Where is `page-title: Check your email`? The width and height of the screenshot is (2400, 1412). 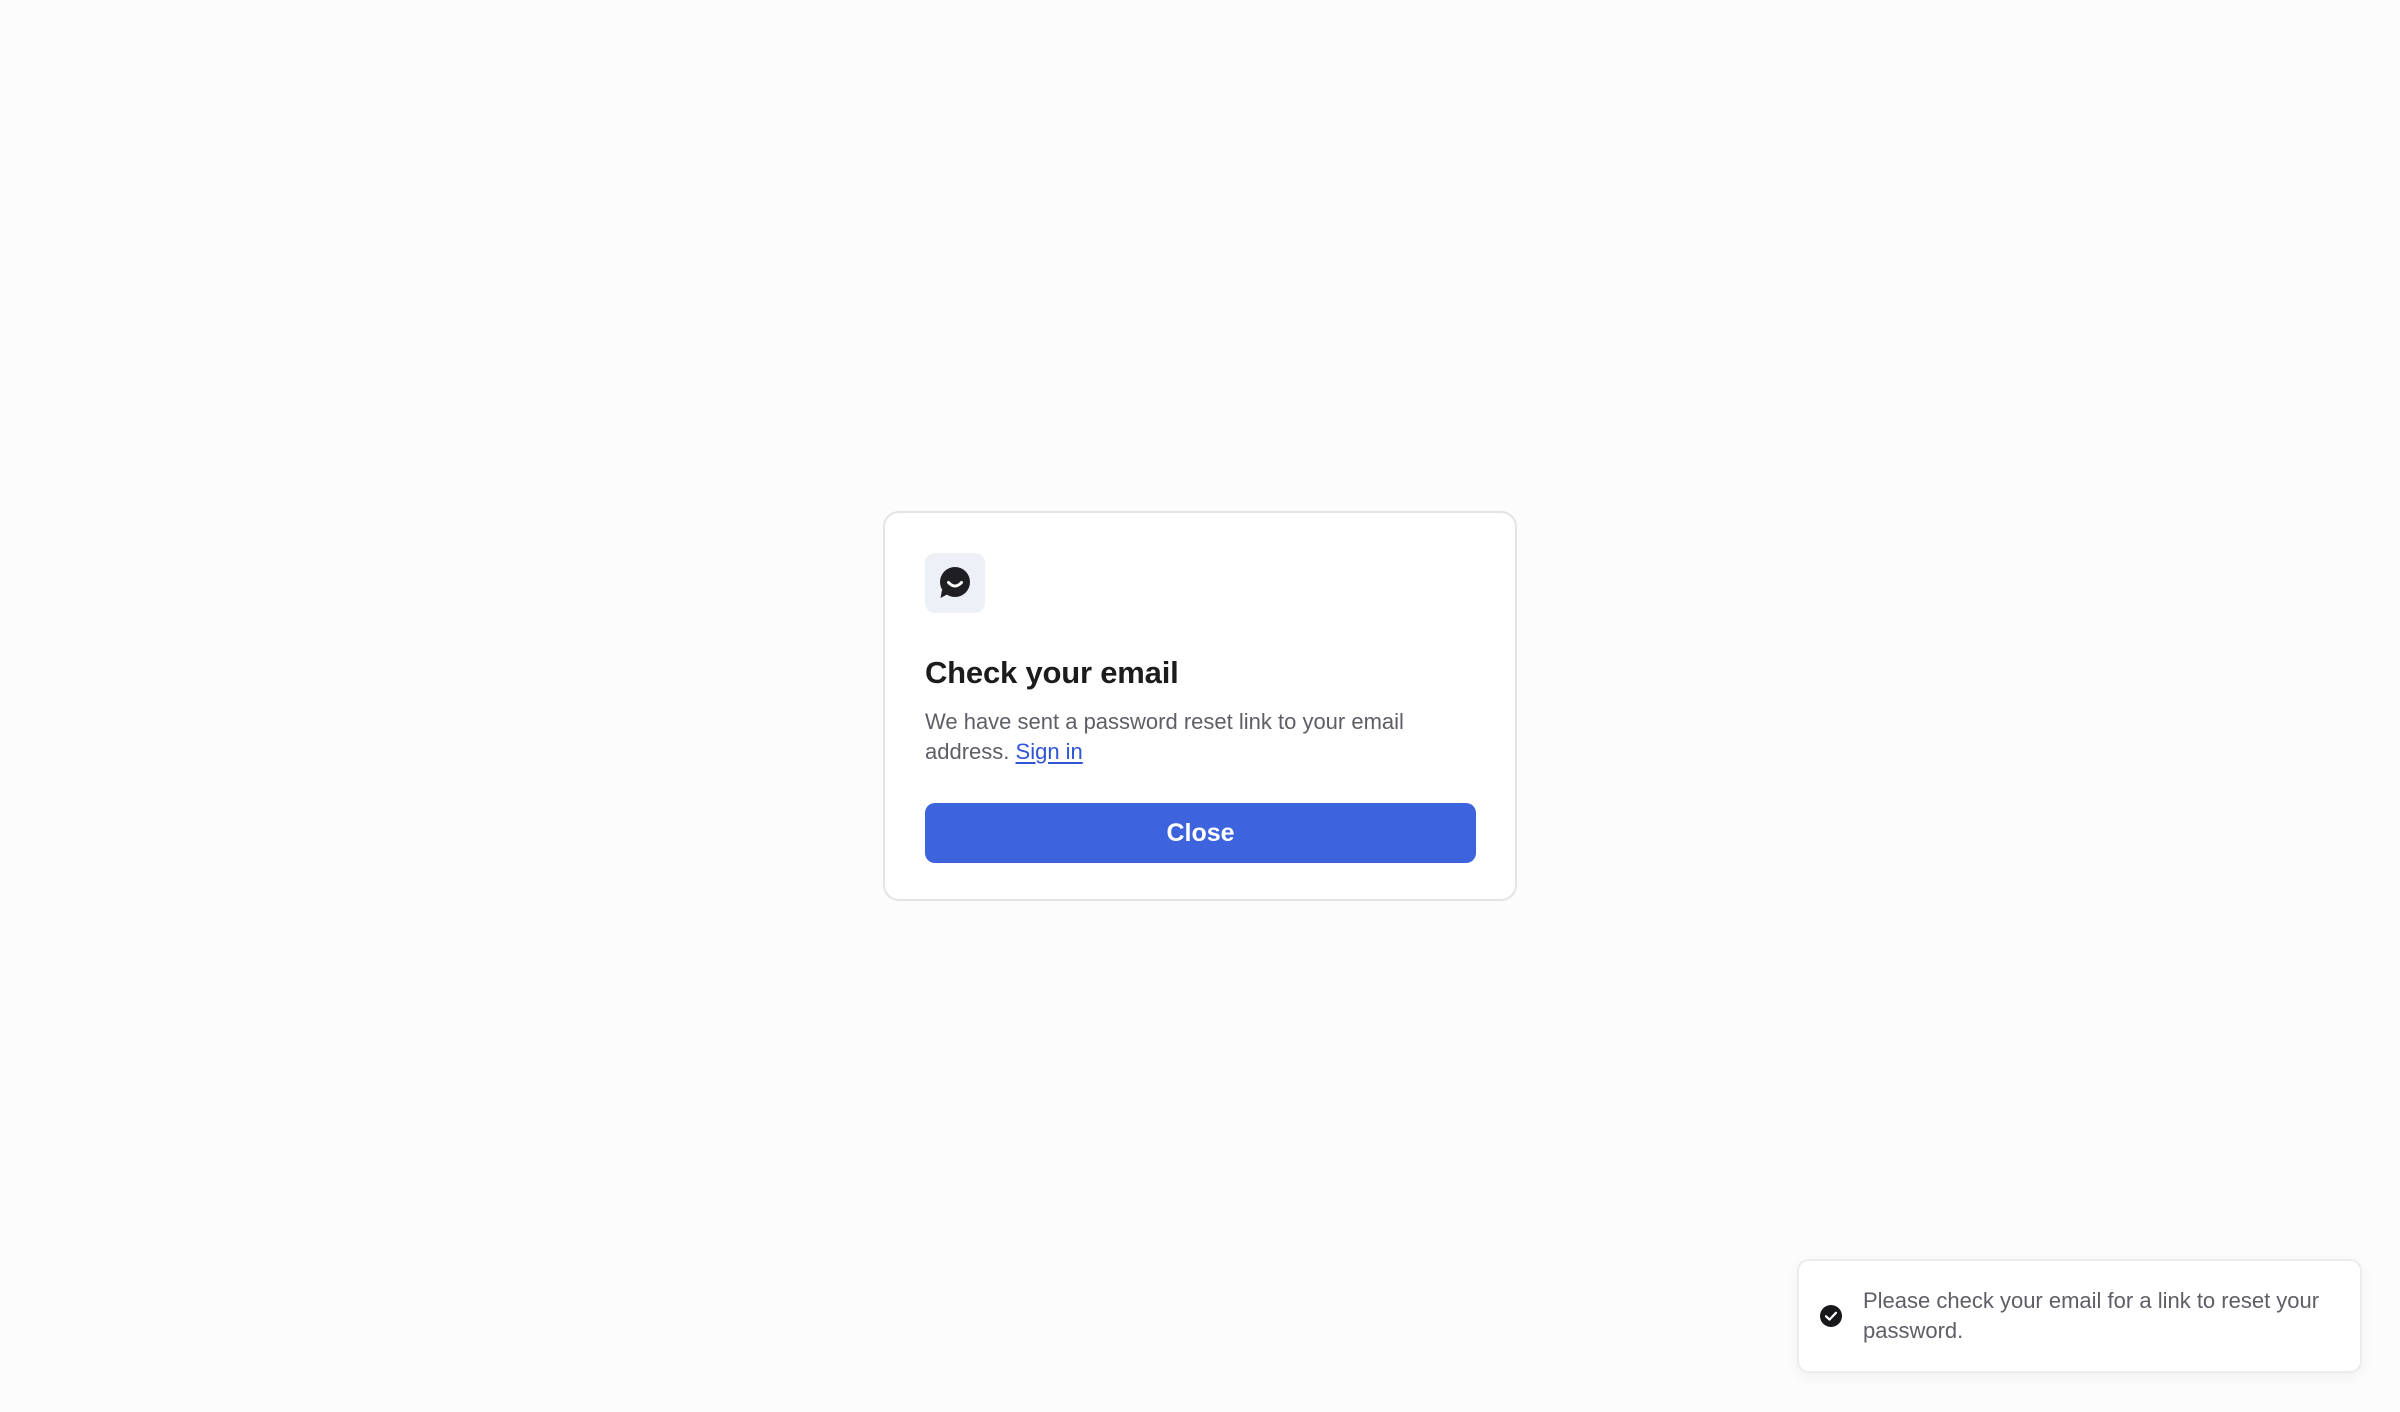
page-title: Check your email is located at coordinates (1052, 672).